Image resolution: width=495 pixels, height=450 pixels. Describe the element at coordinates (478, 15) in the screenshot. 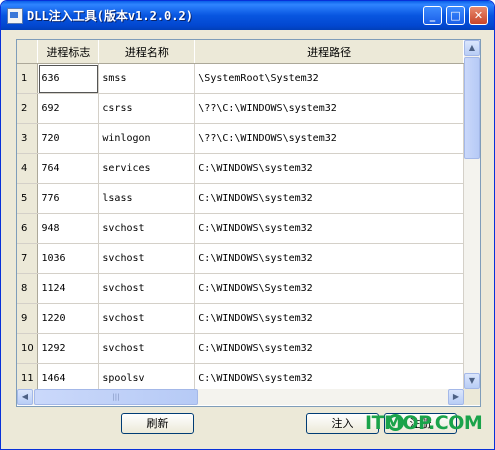

I see `close-button: ✕` at that location.